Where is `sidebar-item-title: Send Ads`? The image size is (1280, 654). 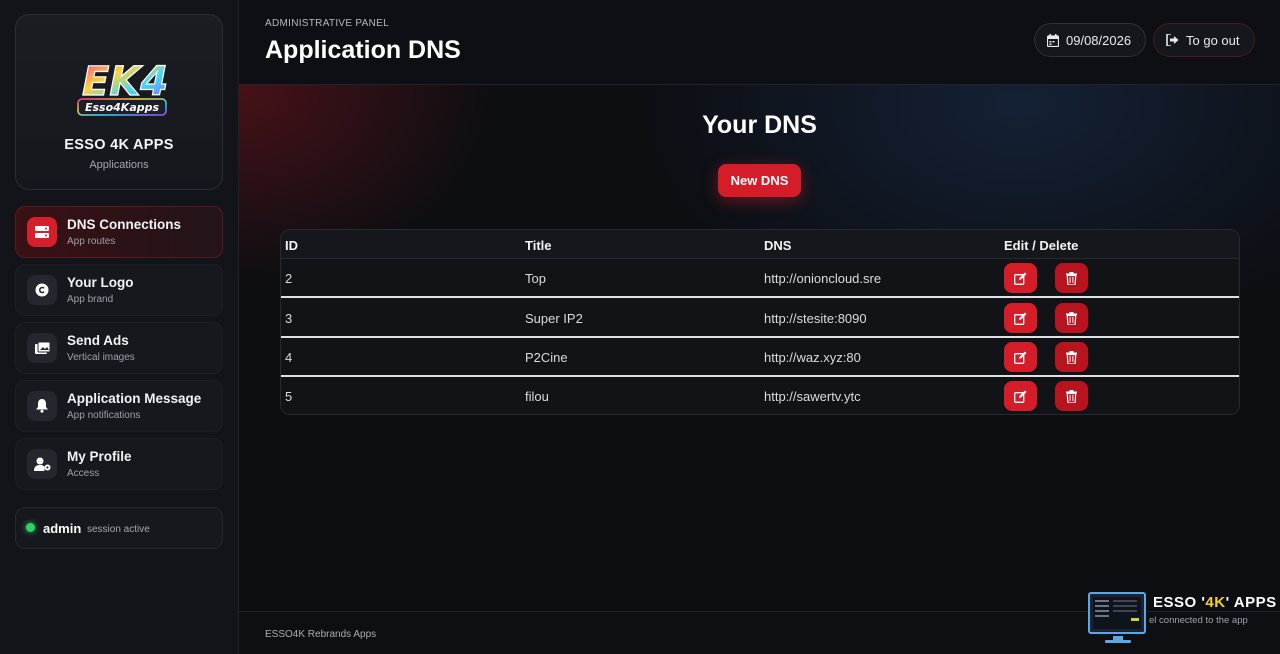
sidebar-item-title: Send Ads is located at coordinates (98, 340).